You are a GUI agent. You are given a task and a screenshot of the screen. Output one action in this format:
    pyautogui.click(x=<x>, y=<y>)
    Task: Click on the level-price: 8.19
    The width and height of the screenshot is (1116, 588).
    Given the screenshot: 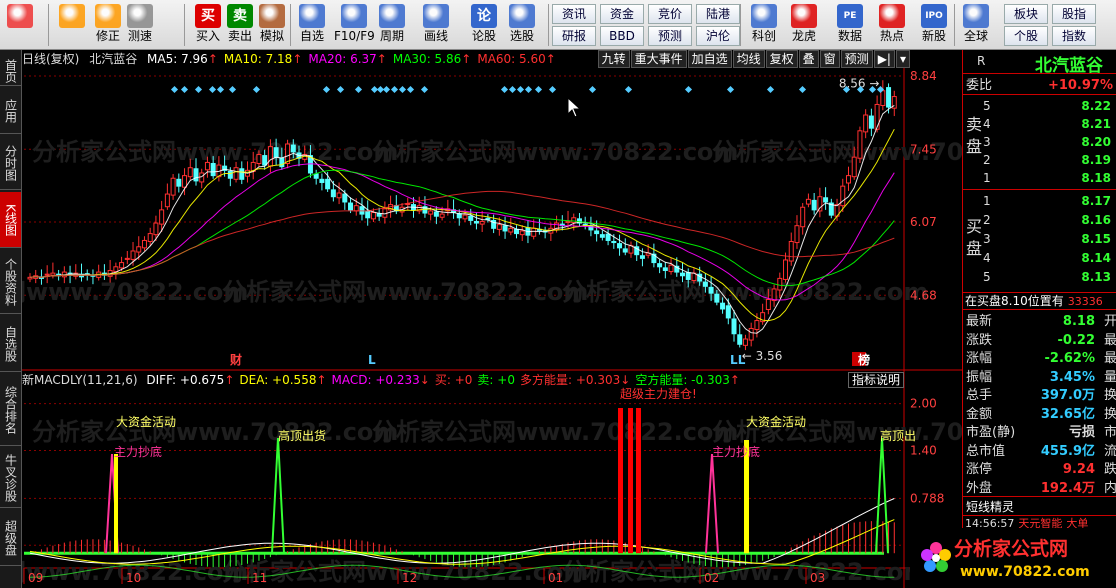 What is the action you would take?
    pyautogui.click(x=1096, y=160)
    